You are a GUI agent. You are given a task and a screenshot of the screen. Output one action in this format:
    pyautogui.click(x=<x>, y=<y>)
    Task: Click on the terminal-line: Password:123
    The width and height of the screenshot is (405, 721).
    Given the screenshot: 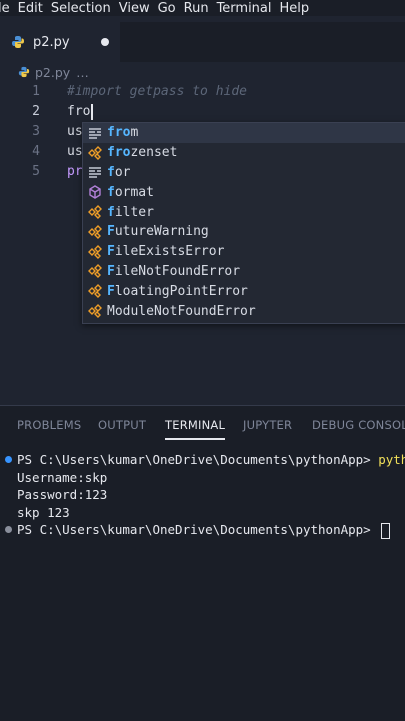 What is the action you would take?
    pyautogui.click(x=62, y=494)
    